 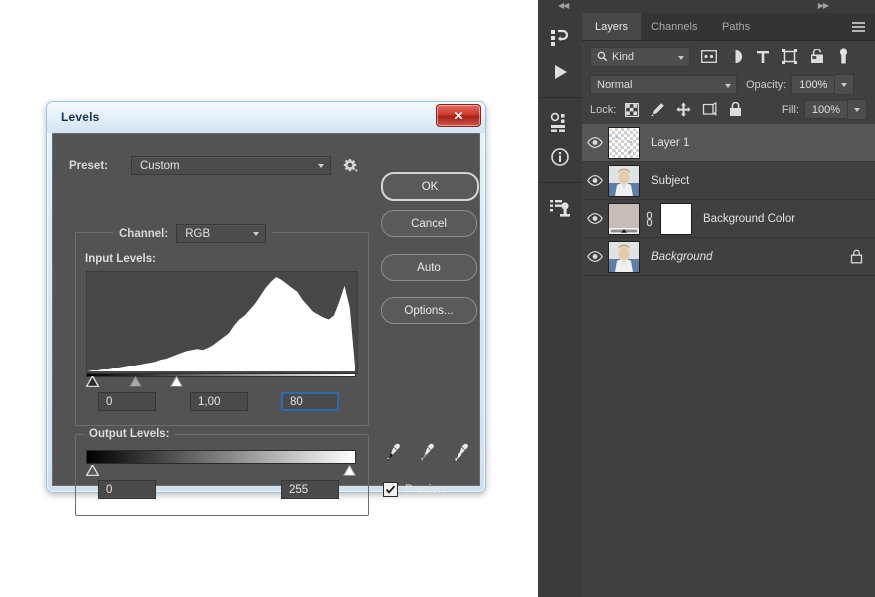 I want to click on black-point-eyedropper-icon, so click(x=392, y=452).